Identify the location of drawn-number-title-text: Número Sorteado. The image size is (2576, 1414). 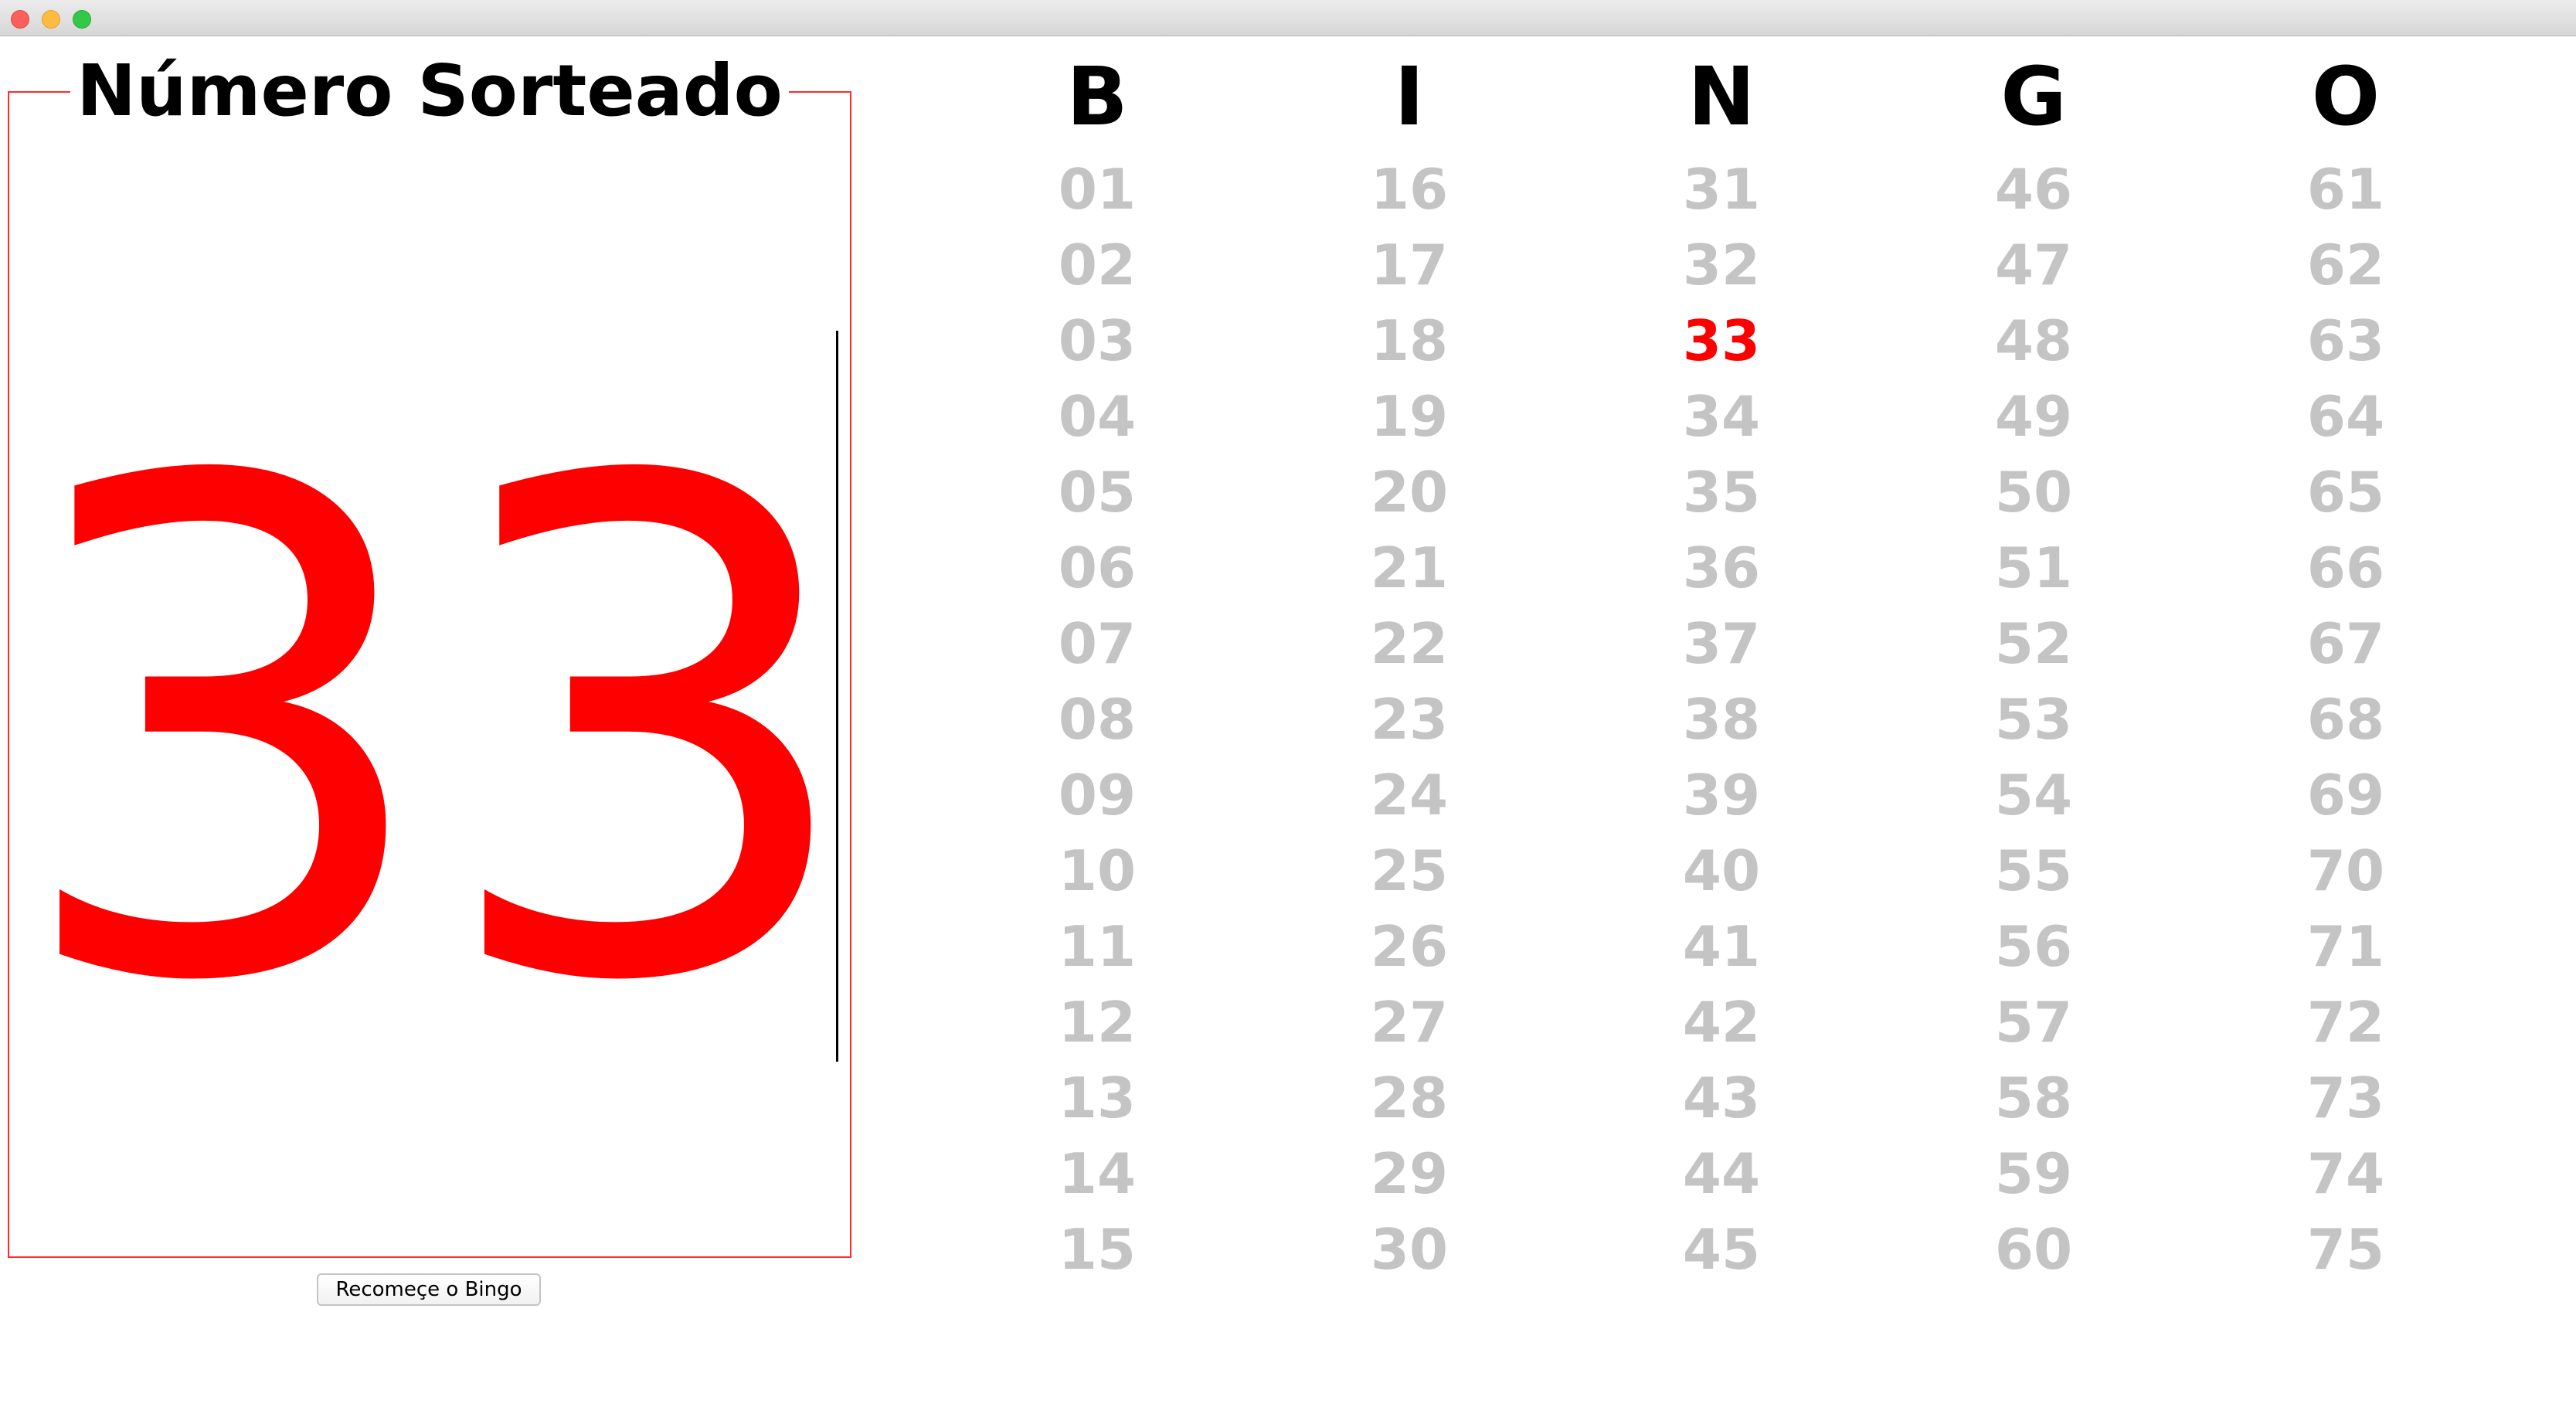
(429, 90).